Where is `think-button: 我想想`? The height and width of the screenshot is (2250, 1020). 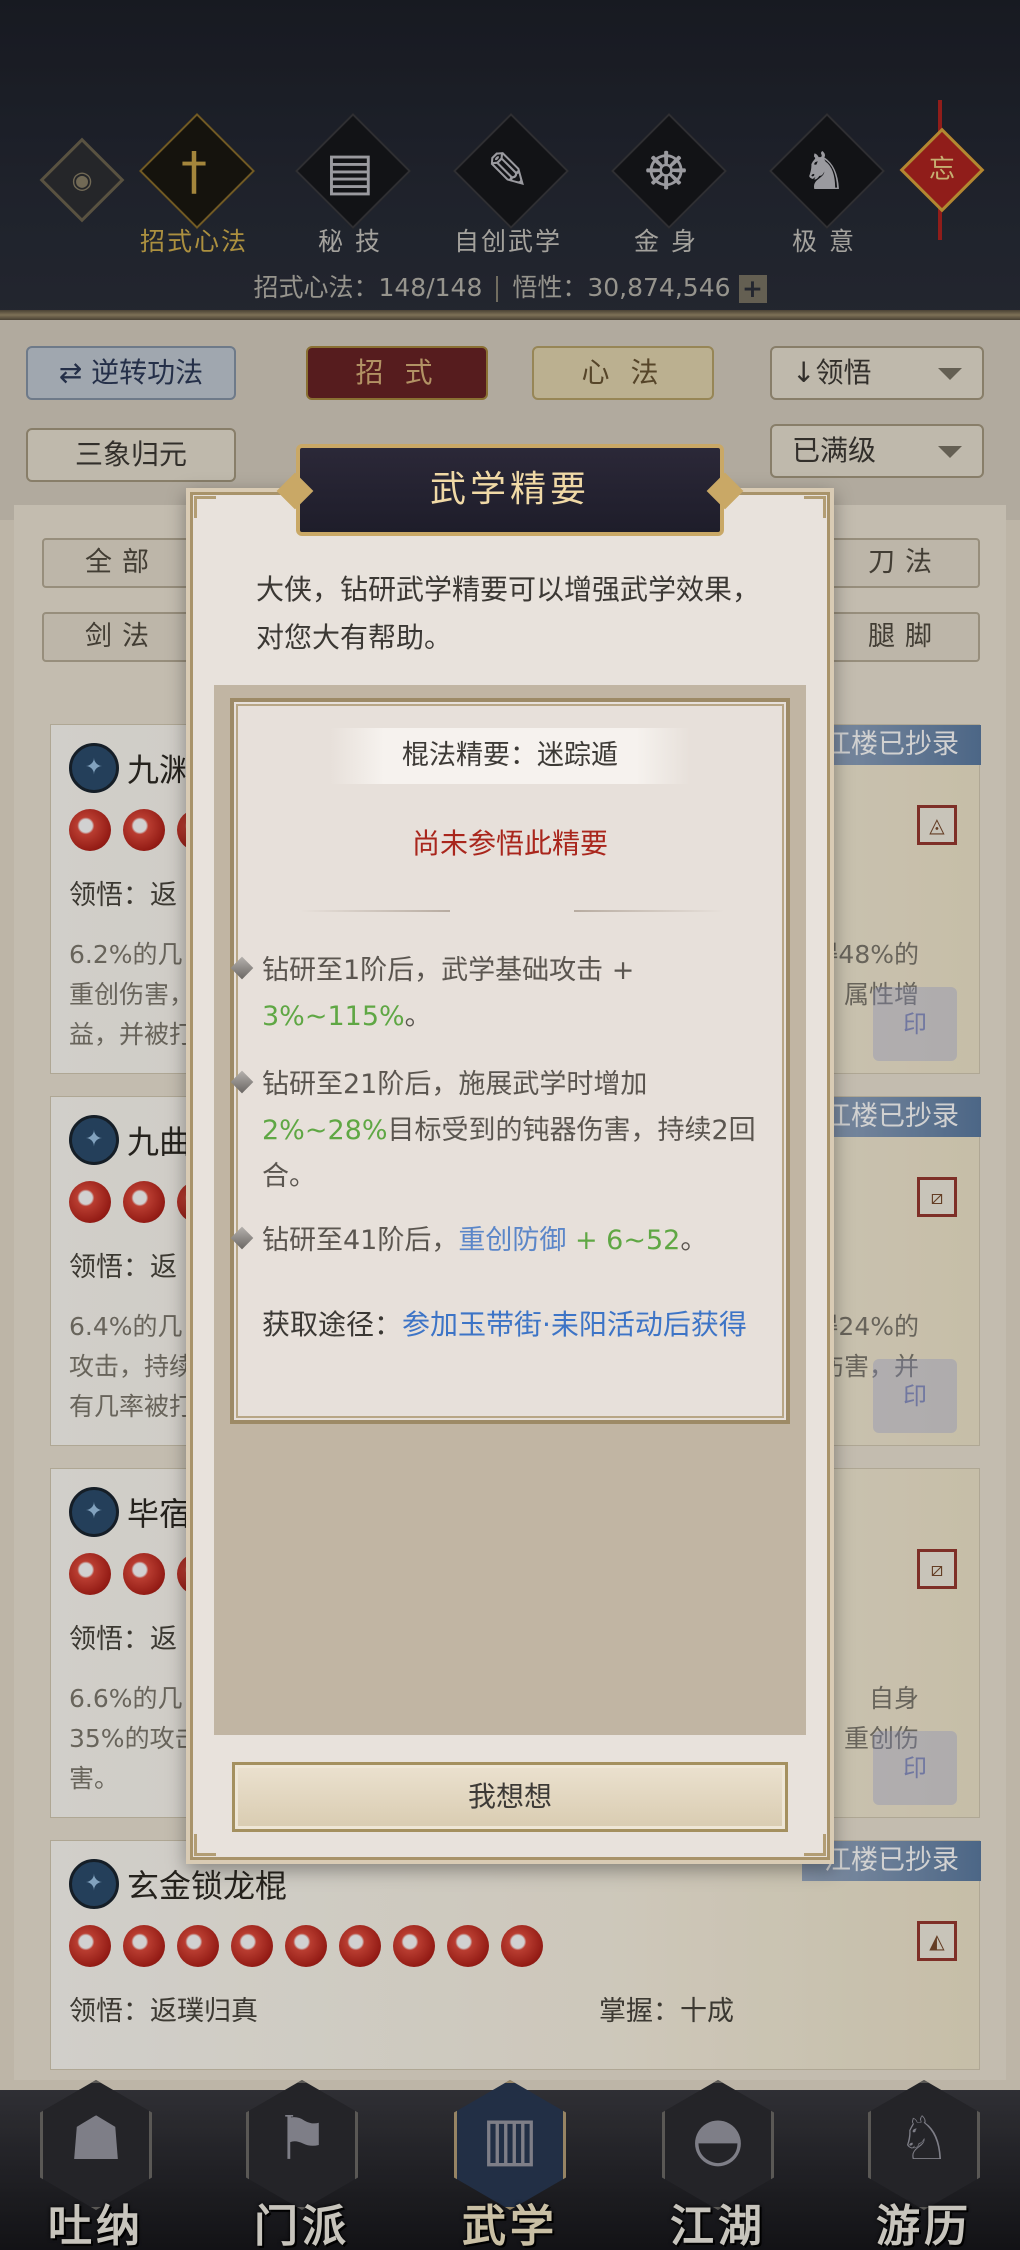
think-button: 我想想 is located at coordinates (510, 1797).